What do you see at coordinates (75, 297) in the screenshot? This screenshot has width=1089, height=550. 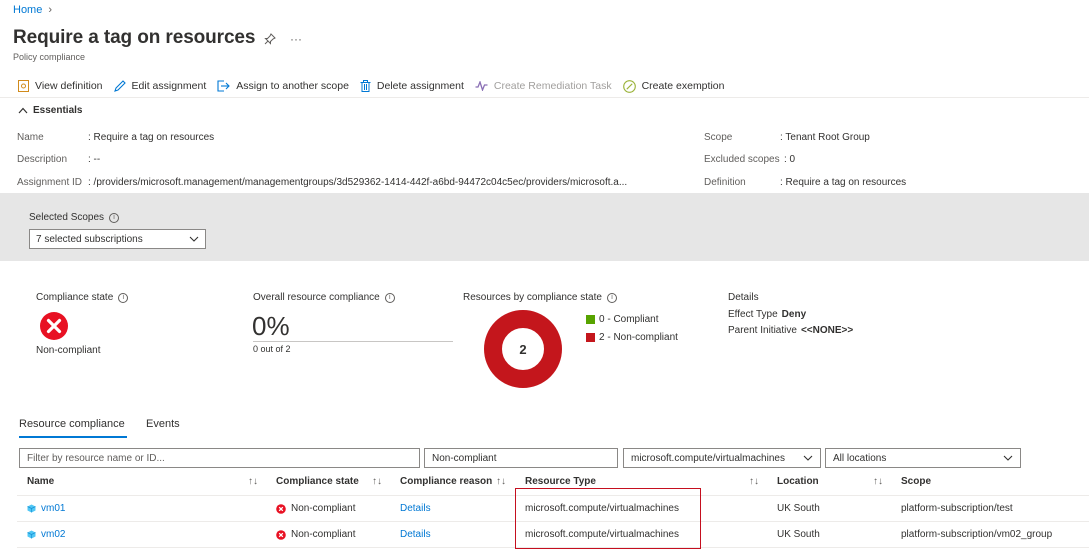 I see `compliance-state-text: Compliance state` at bounding box center [75, 297].